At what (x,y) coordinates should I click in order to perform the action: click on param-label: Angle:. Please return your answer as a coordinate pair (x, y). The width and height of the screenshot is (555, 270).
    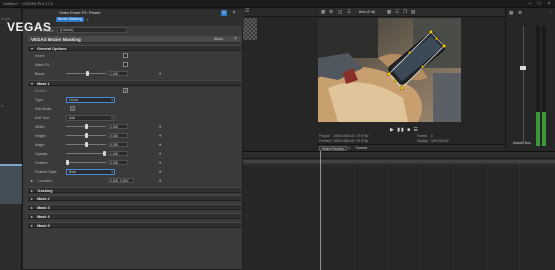
    Looking at the image, I should click on (40, 145).